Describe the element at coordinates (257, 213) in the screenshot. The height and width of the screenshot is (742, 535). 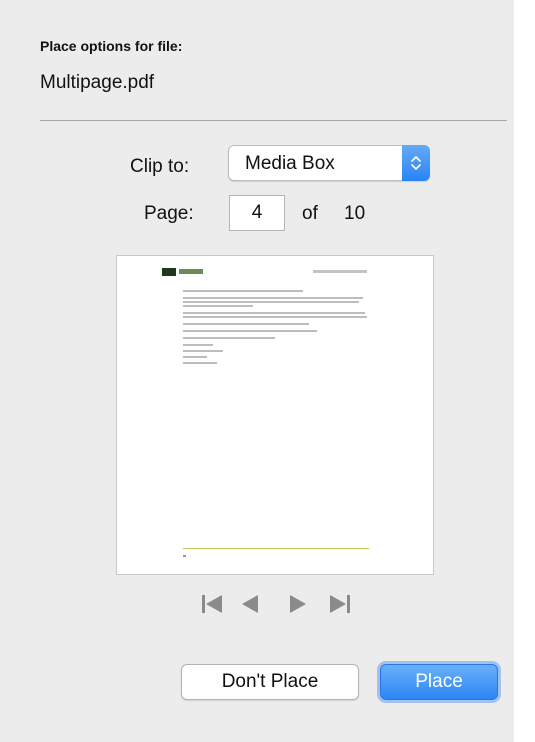
I see `page-number-input` at that location.